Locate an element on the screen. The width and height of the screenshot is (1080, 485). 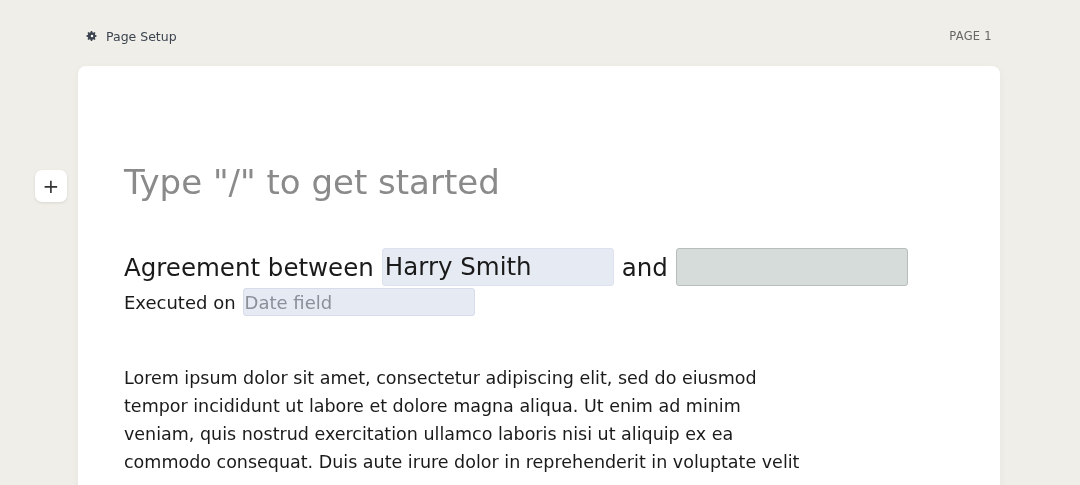
executed-label: Executed on is located at coordinates (180, 302).